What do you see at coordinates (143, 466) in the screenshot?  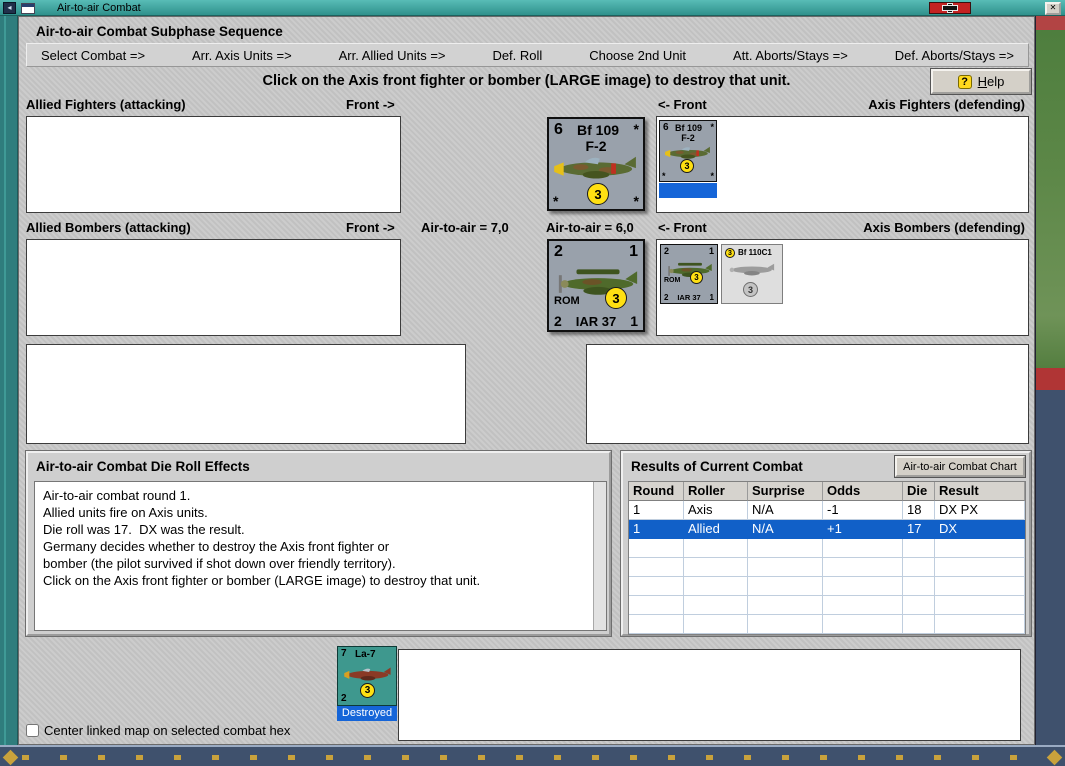 I see `die-roll-panel-title: Air-to-air Combat Die Roll Effects` at bounding box center [143, 466].